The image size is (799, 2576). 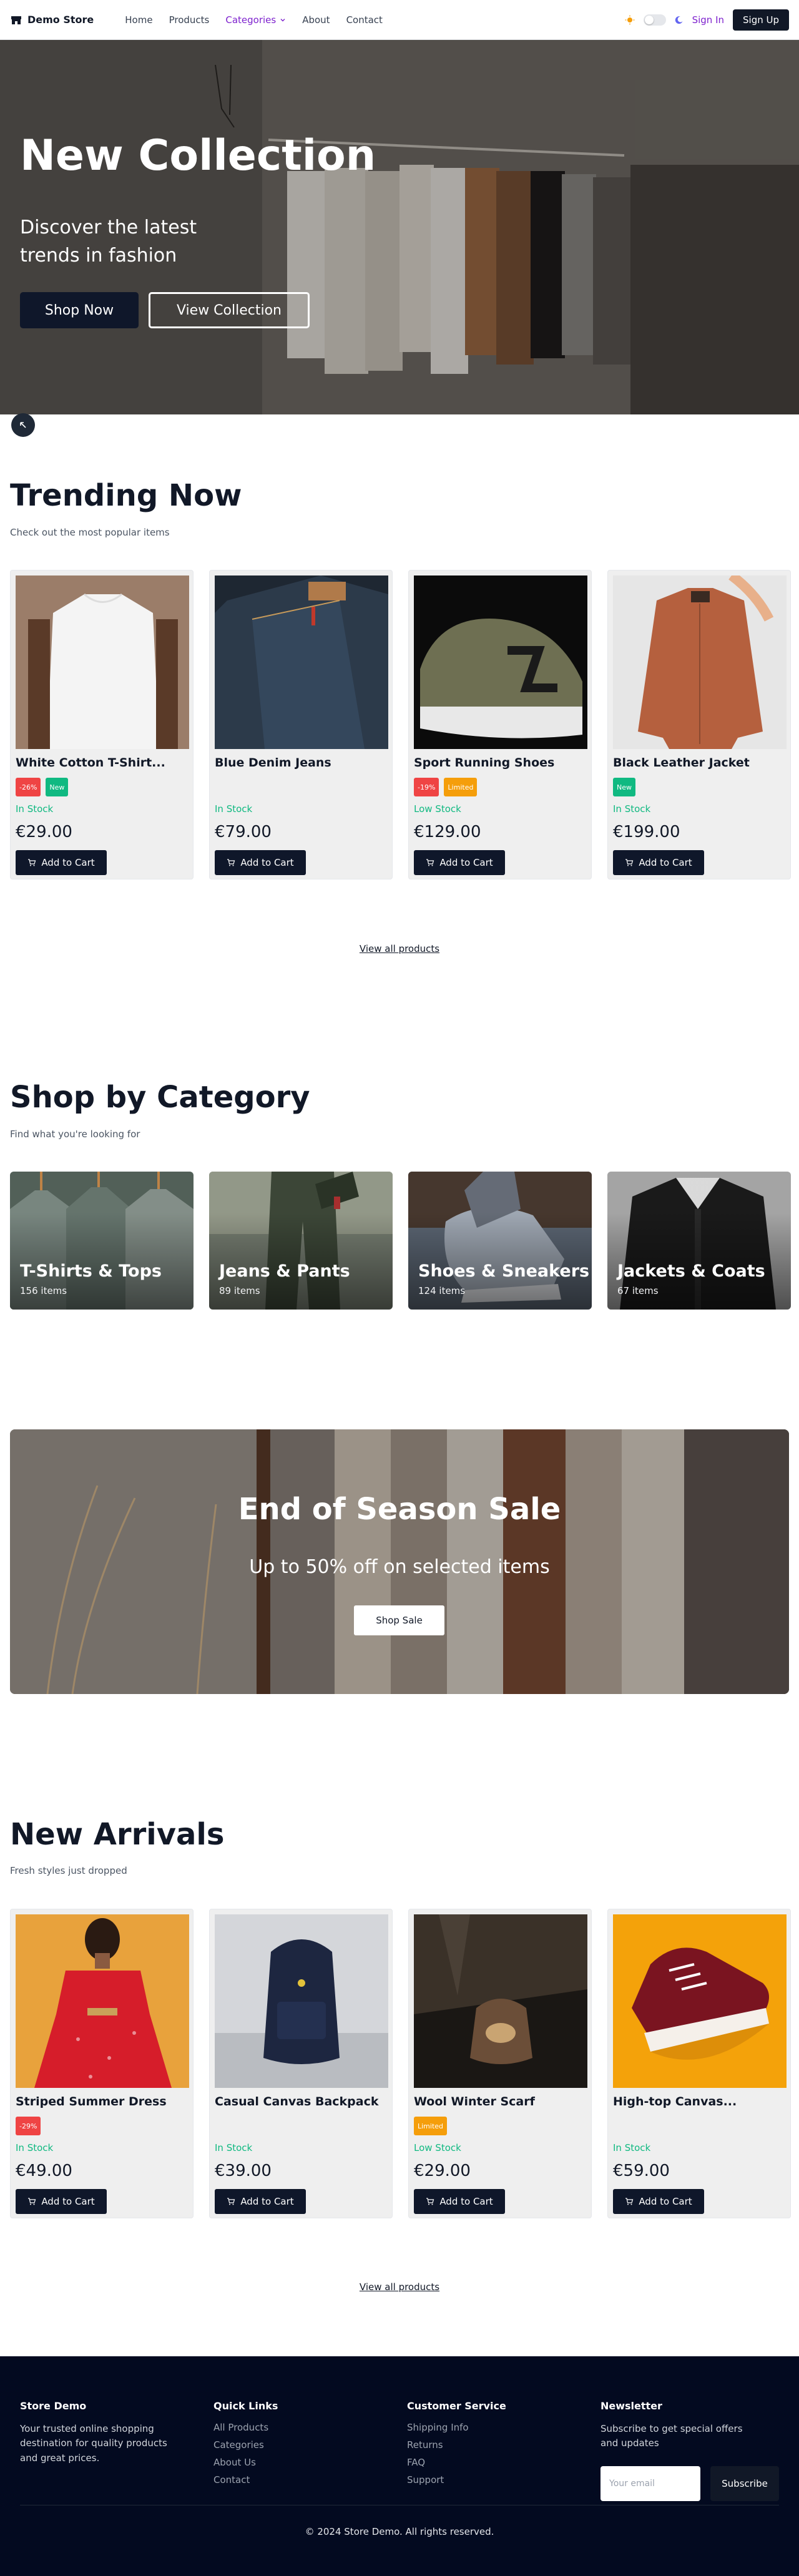 What do you see at coordinates (102, 2101) in the screenshot?
I see `product-name: Striped Summer Dress` at bounding box center [102, 2101].